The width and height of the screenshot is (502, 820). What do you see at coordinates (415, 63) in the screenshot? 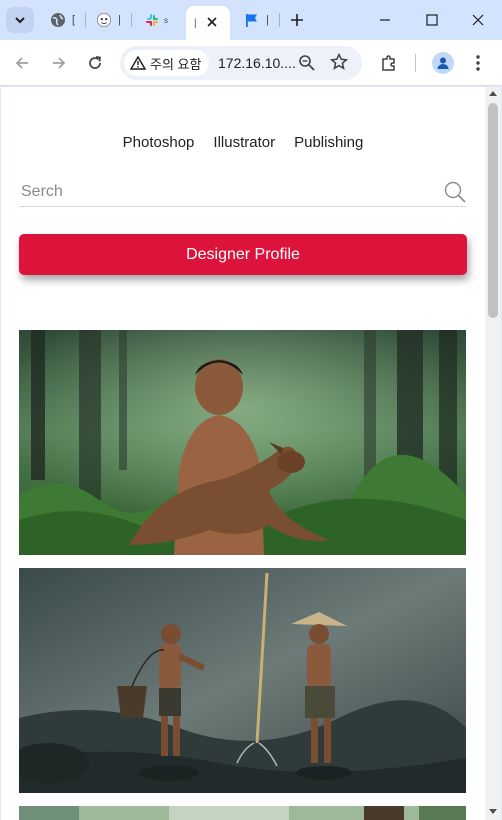
I see `toolbar-divider` at bounding box center [415, 63].